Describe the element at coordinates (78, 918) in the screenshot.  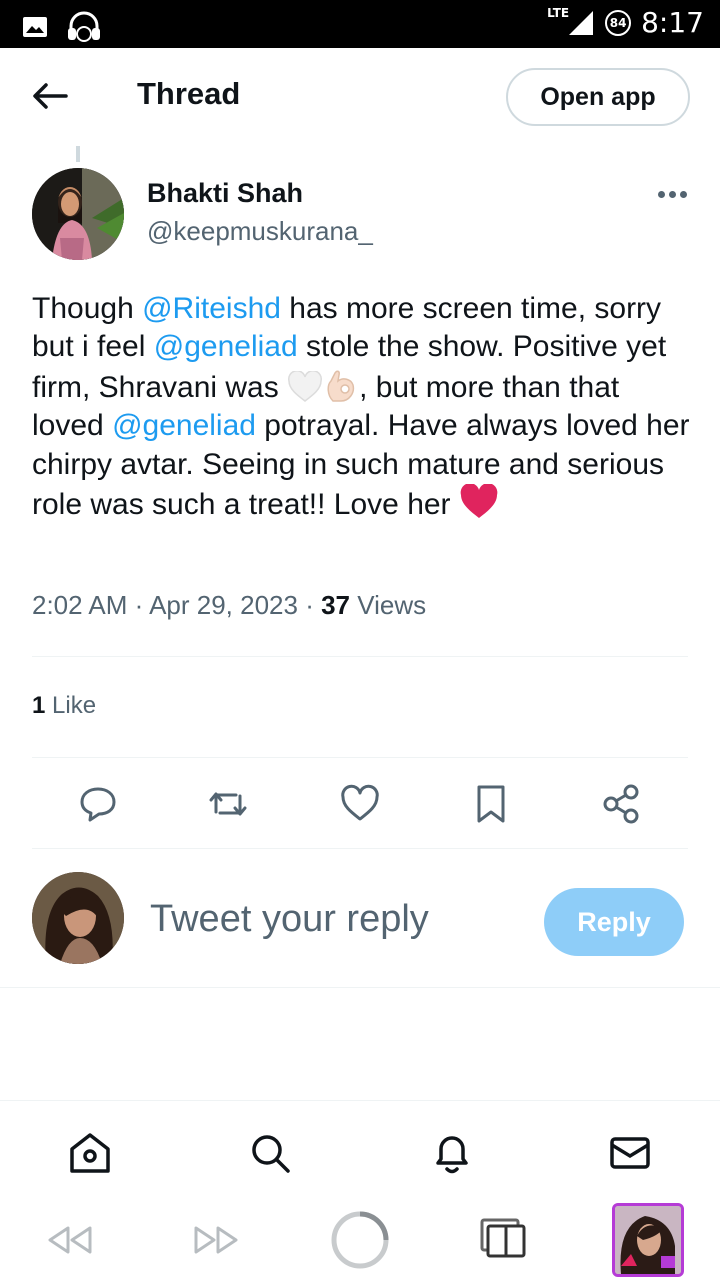
I see `user-avatar` at that location.